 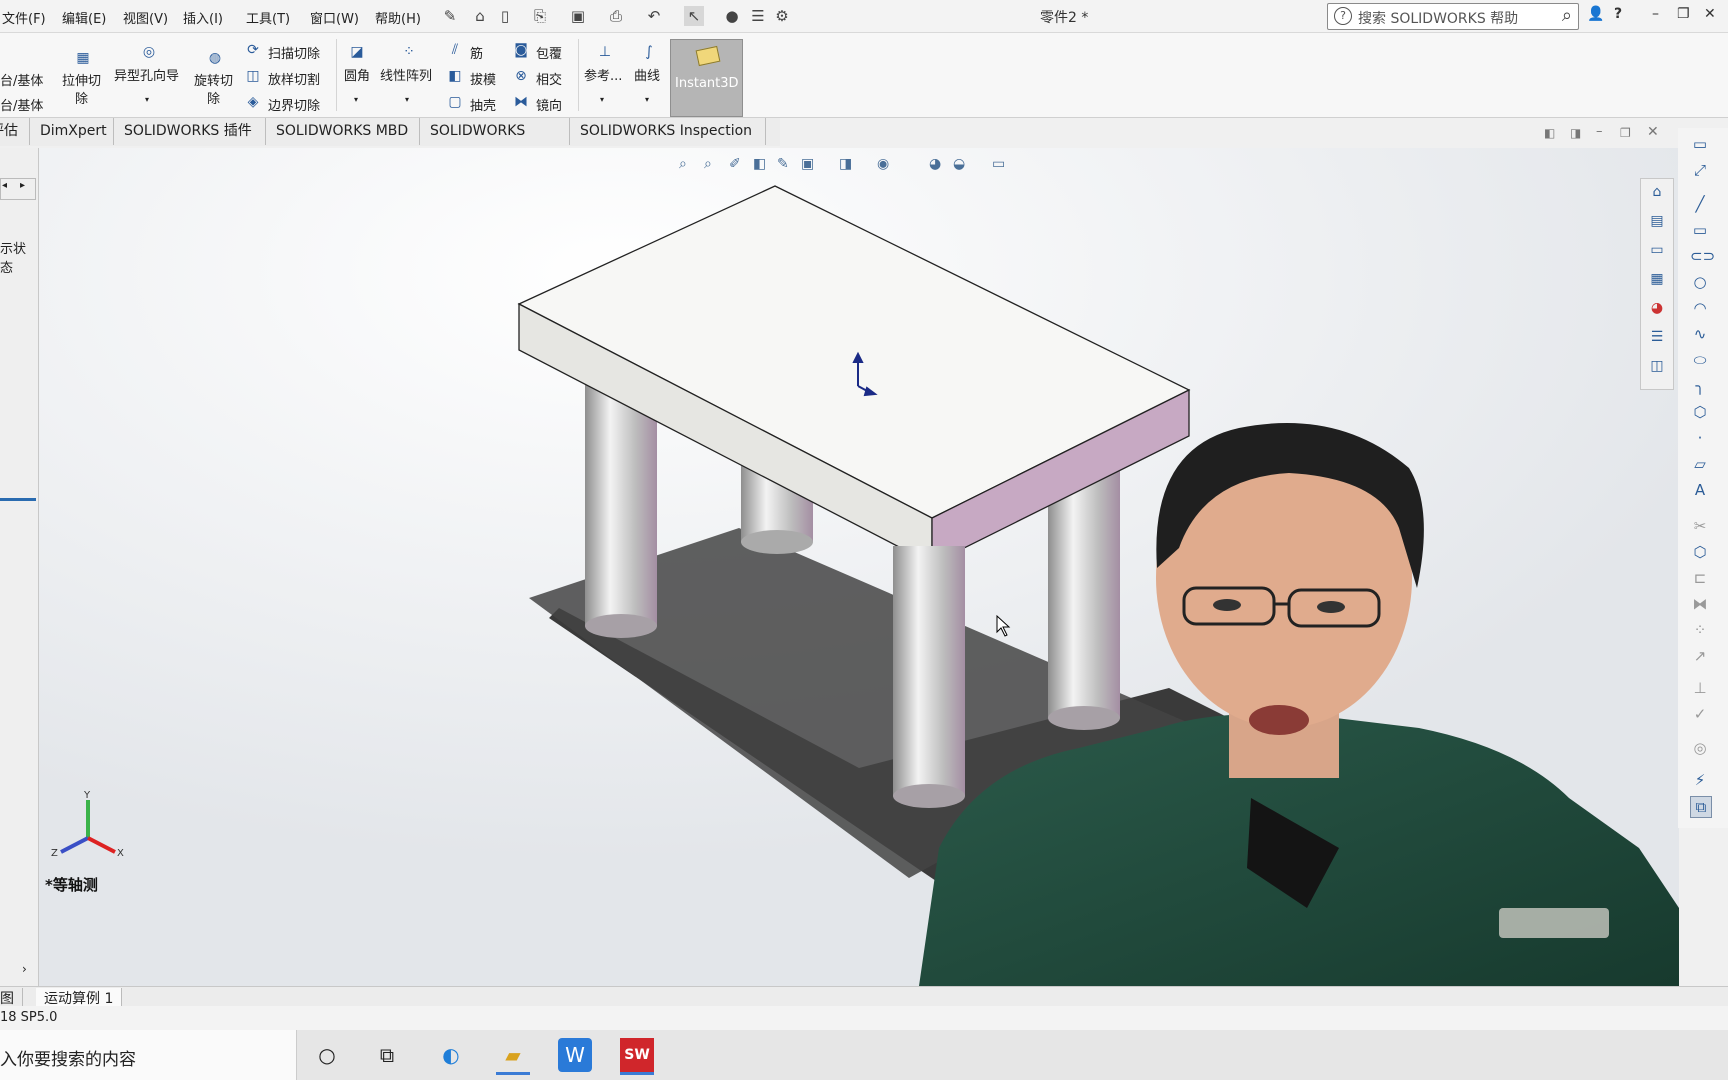 What do you see at coordinates (21, 104) in the screenshot?
I see `boss-base-label-2: 台/基体` at bounding box center [21, 104].